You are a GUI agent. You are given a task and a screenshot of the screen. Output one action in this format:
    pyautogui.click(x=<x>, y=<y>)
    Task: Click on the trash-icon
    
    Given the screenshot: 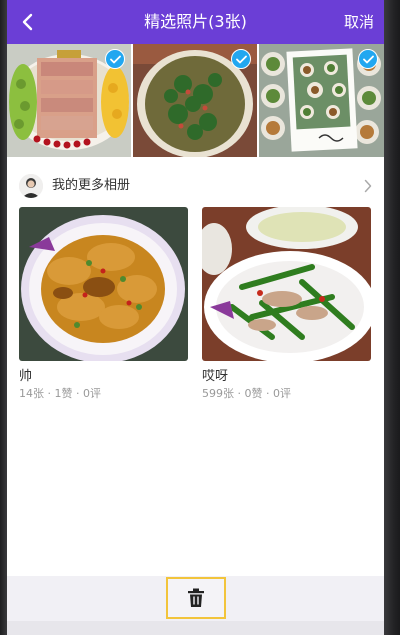 What is the action you would take?
    pyautogui.click(x=196, y=597)
    